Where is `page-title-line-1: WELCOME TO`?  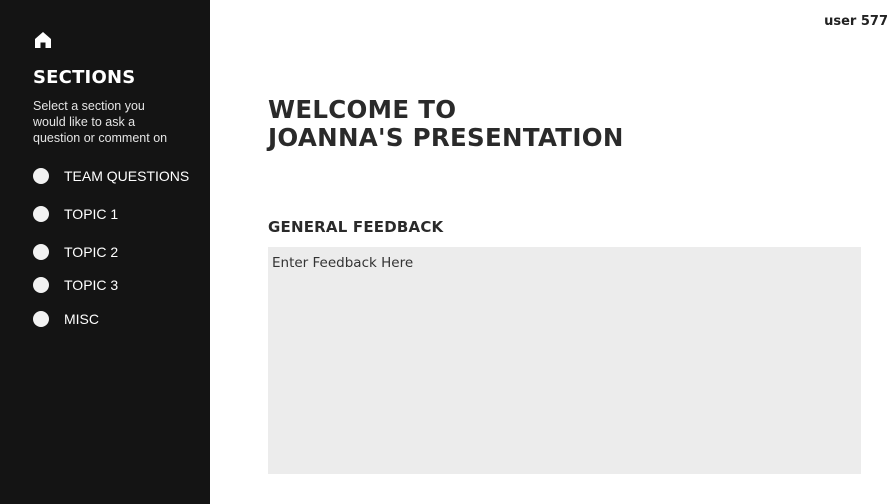
page-title-line-1: WELCOME TO is located at coordinates (362, 109).